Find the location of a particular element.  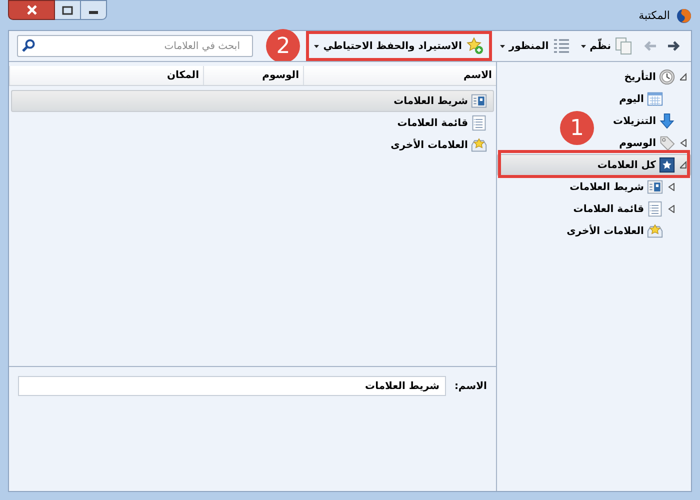

sidebar-item: التأريخ is located at coordinates (655, 77).